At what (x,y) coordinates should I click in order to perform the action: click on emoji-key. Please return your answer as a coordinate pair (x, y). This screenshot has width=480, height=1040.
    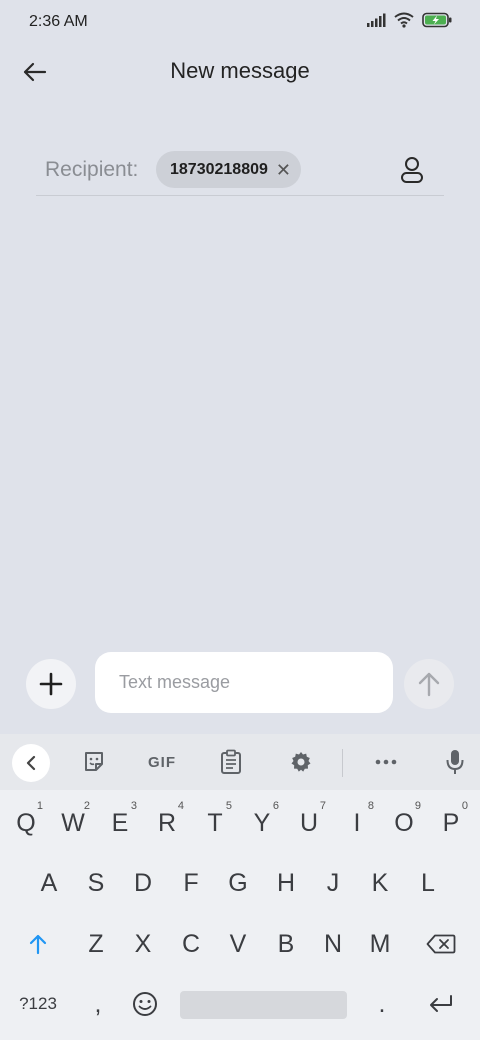
    Looking at the image, I should click on (145, 1004).